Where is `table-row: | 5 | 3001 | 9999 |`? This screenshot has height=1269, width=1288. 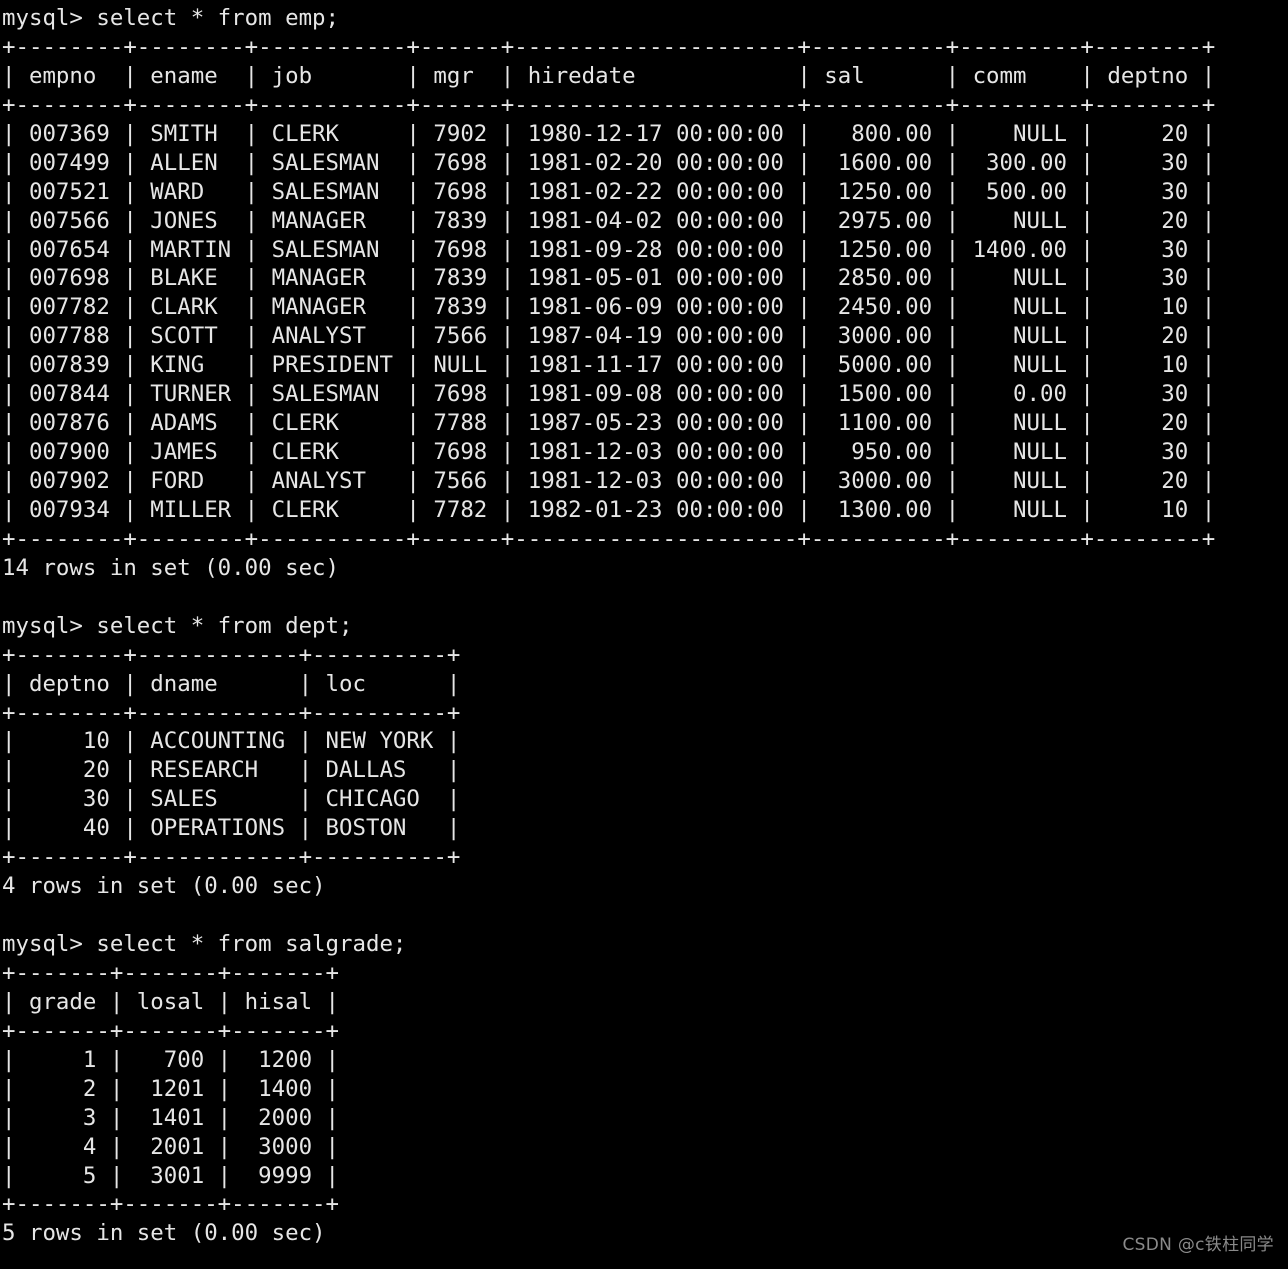 table-row: | 5 | 3001 | 9999 | is located at coordinates (171, 1175).